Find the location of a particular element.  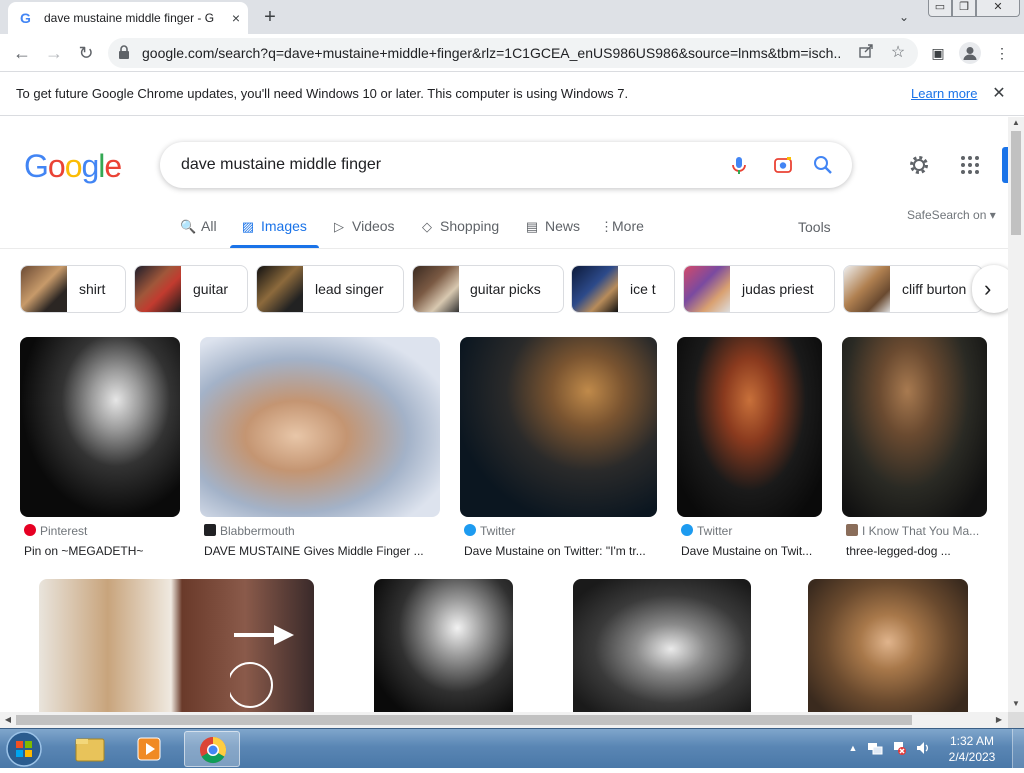

search-icon is located at coordinates (823, 165).